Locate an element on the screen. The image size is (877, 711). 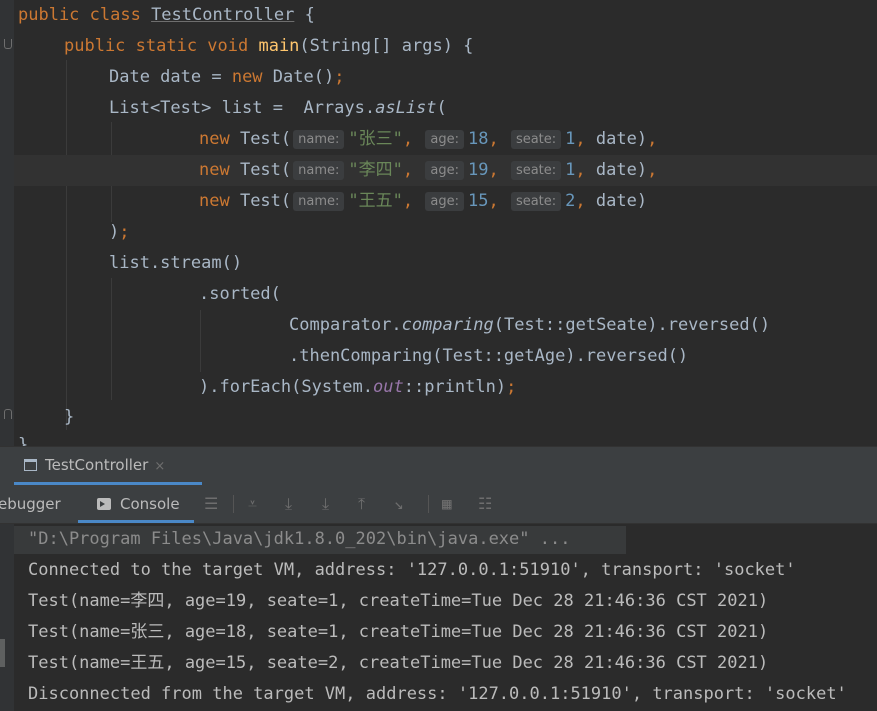
code-text: List<Test> list = Arrays. is located at coordinates (242, 108).